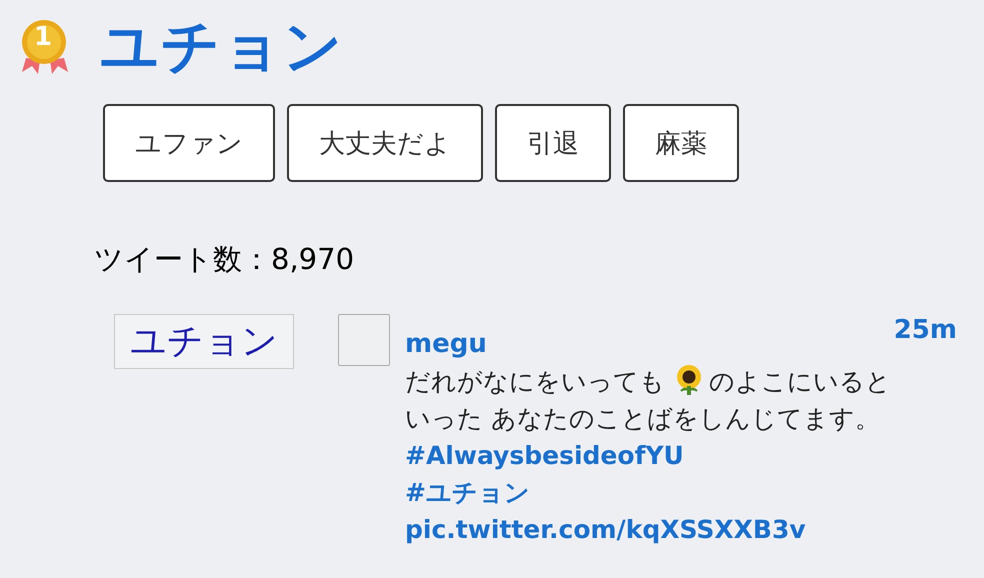 The width and height of the screenshot is (984, 578). What do you see at coordinates (467, 492) in the screenshot?
I see `hashtag-link: #ユチョン` at bounding box center [467, 492].